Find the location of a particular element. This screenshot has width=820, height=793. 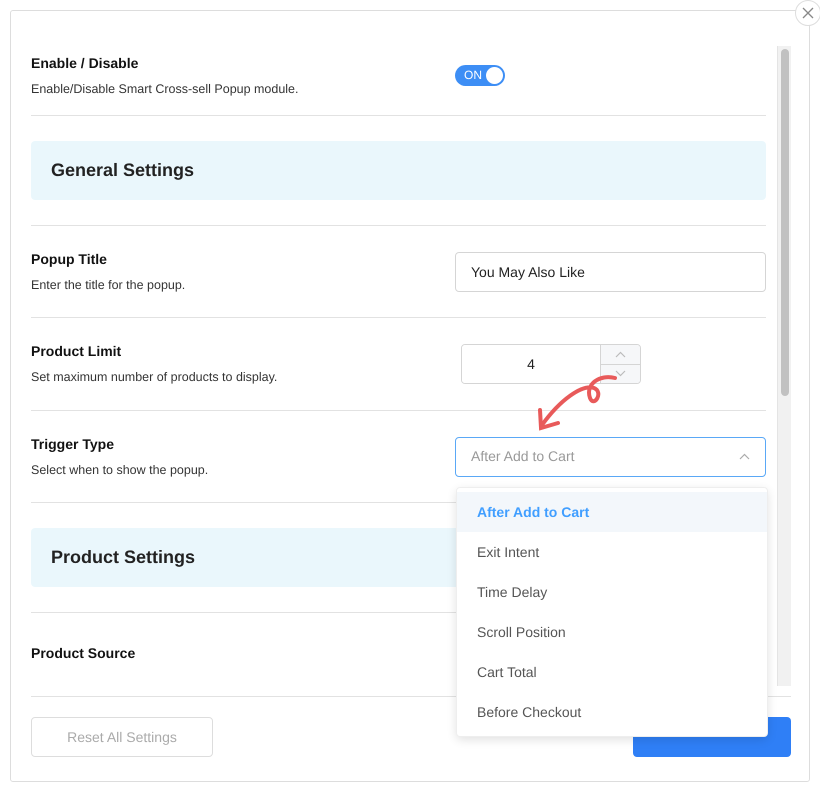

field-label: Popup Title is located at coordinates (69, 259).